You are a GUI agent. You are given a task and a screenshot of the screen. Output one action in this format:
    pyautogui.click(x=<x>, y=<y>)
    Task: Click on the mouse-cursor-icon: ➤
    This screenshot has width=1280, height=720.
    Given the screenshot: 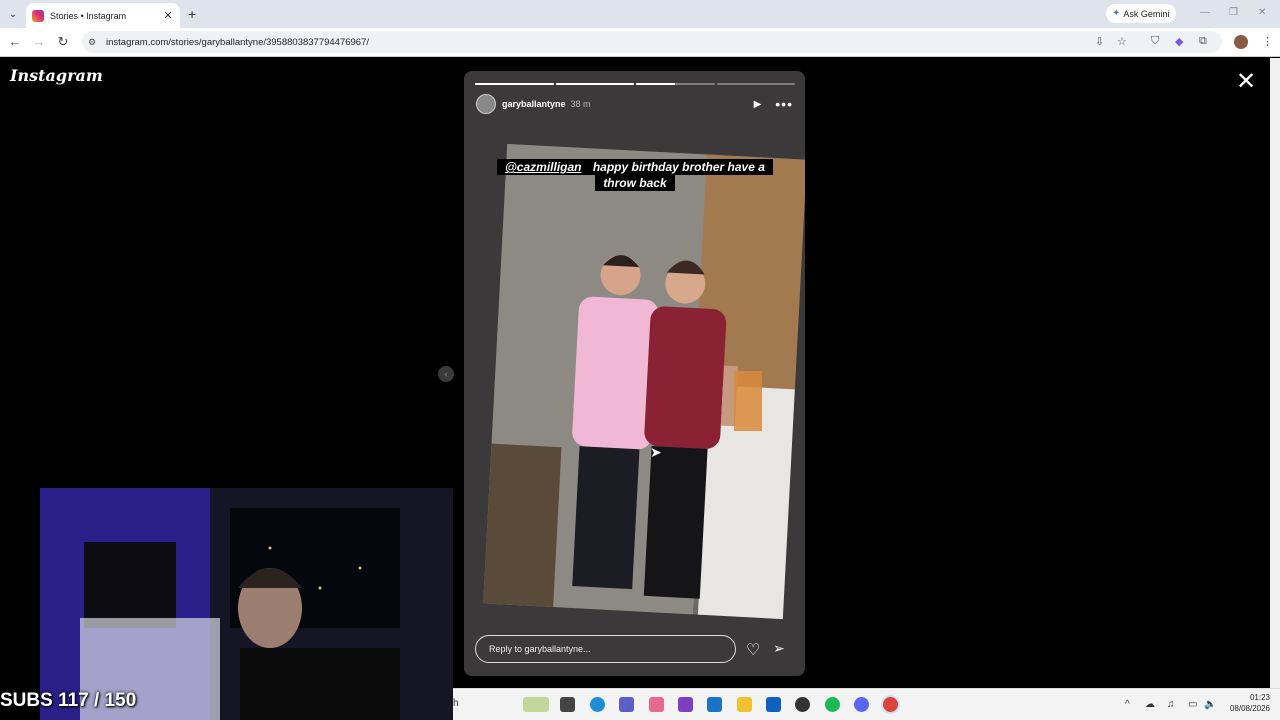 What is the action you would take?
    pyautogui.click(x=656, y=452)
    